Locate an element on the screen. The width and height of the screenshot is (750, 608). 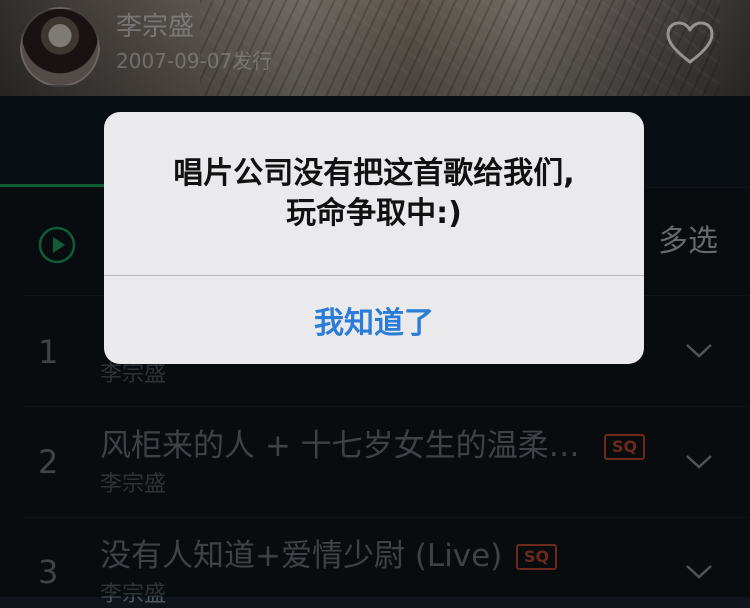
dialog-message-line: 唱片公司没有把这首歌给我们, is located at coordinates (374, 173).